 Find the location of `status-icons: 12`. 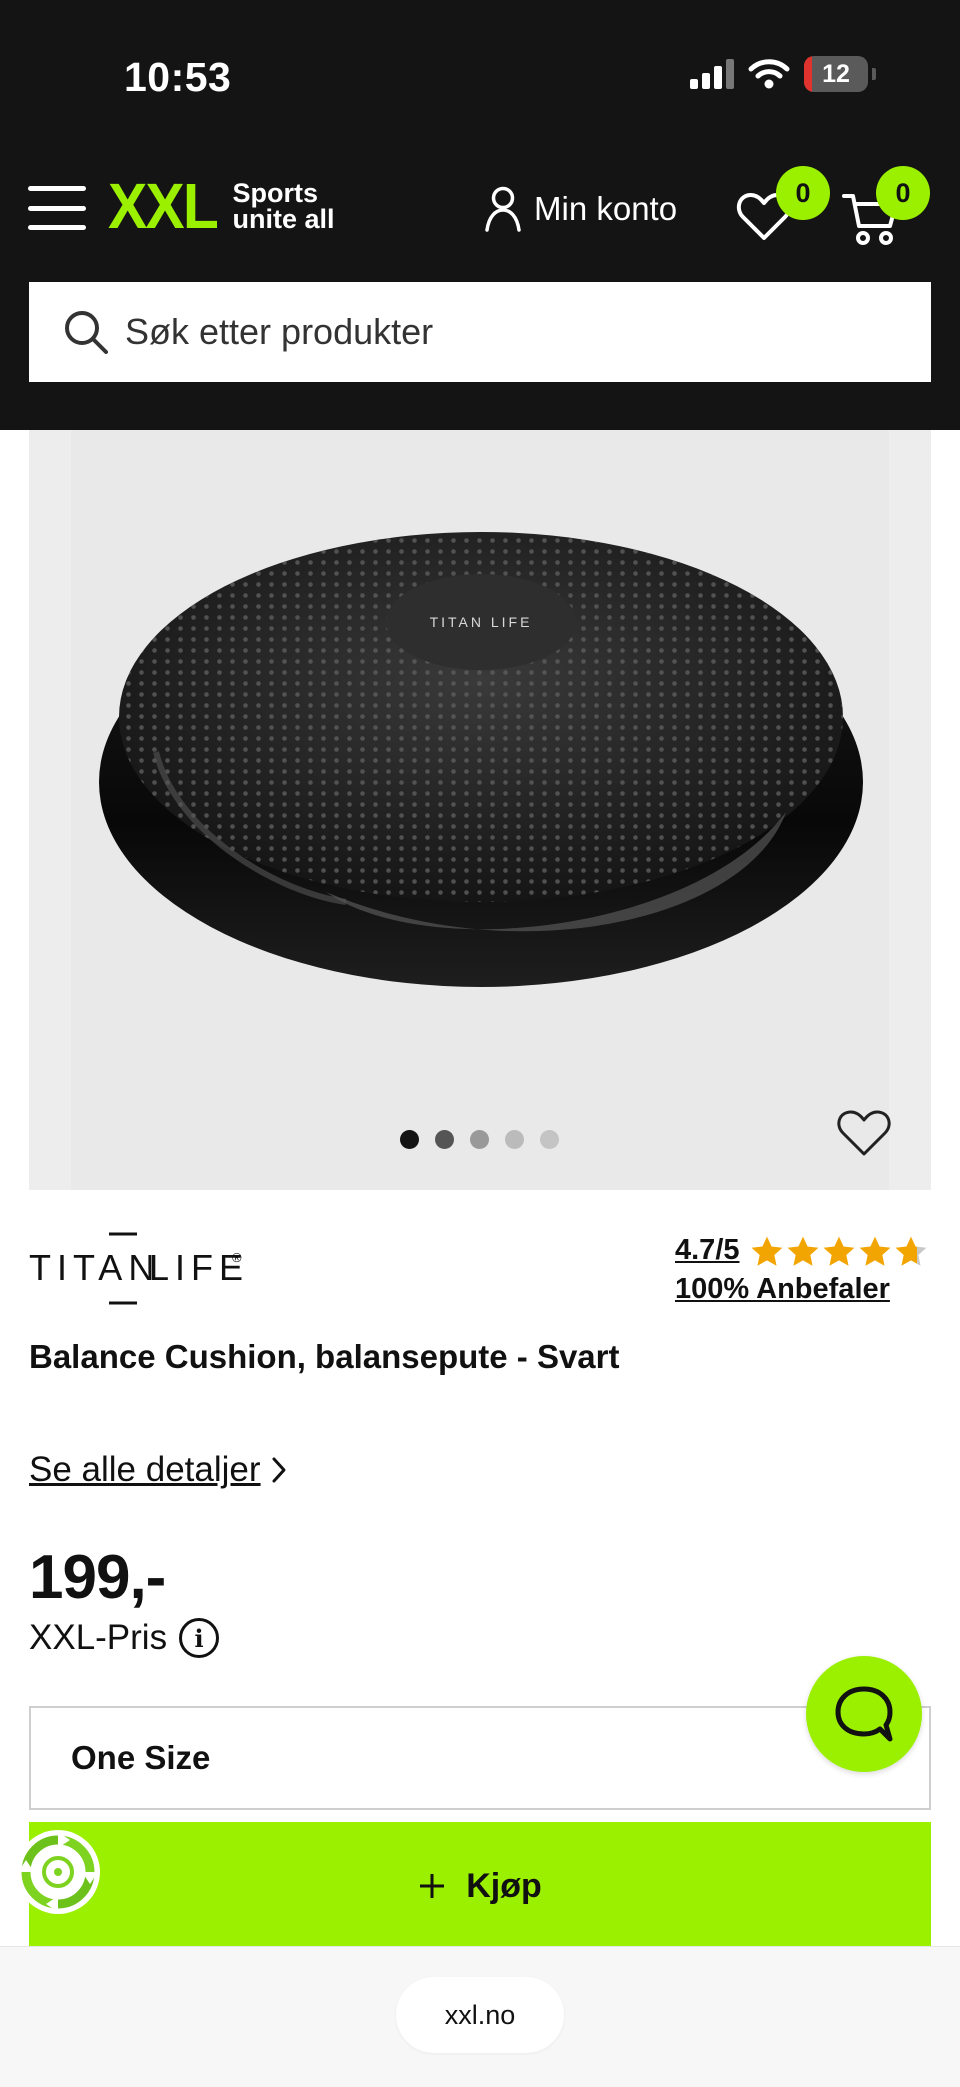

status-icons: 12 is located at coordinates (783, 74).